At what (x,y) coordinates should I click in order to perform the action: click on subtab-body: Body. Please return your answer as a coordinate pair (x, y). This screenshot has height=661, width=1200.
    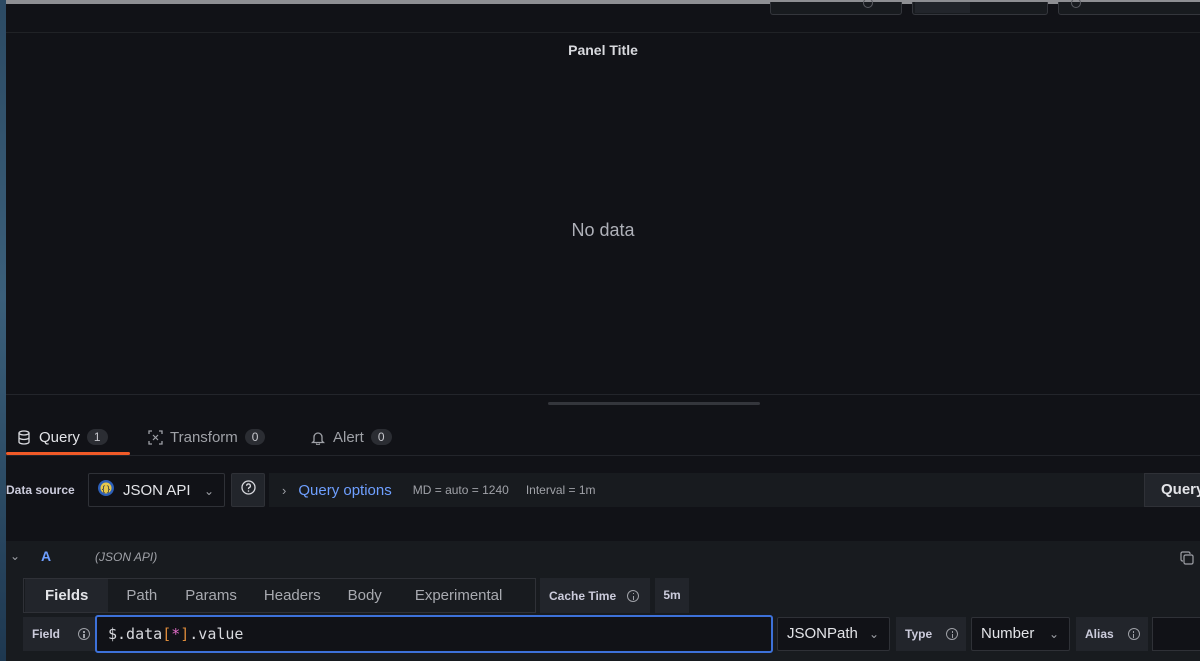
    Looking at the image, I should click on (365, 595).